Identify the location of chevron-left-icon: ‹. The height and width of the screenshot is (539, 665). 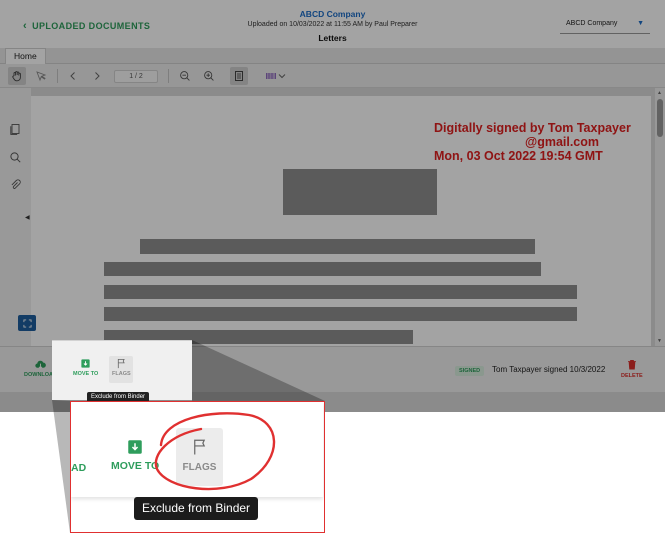
(25, 26).